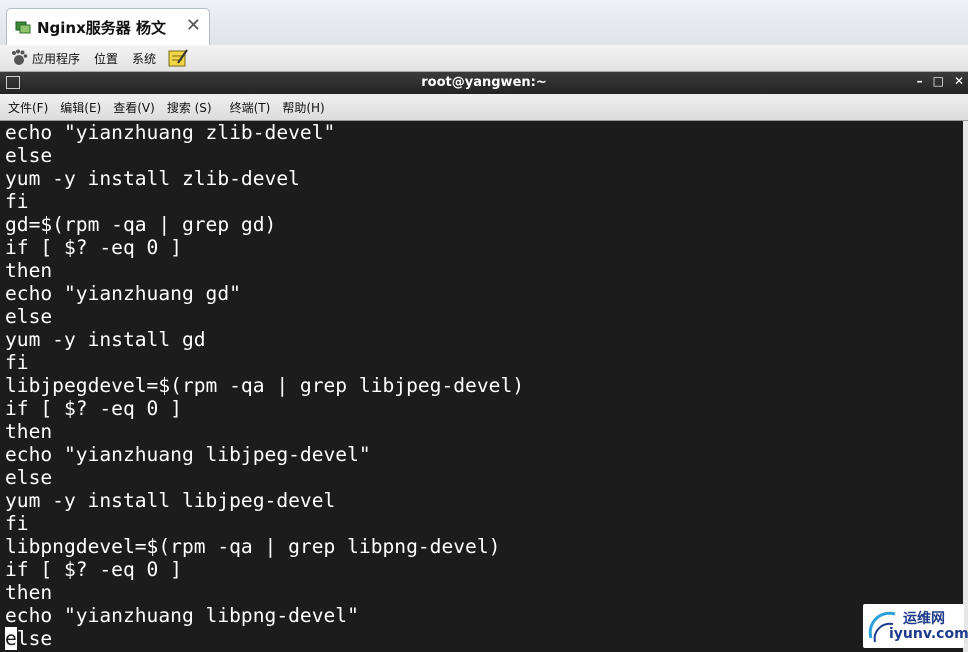  What do you see at coordinates (20, 57) in the screenshot?
I see `gnome-foot-icon` at bounding box center [20, 57].